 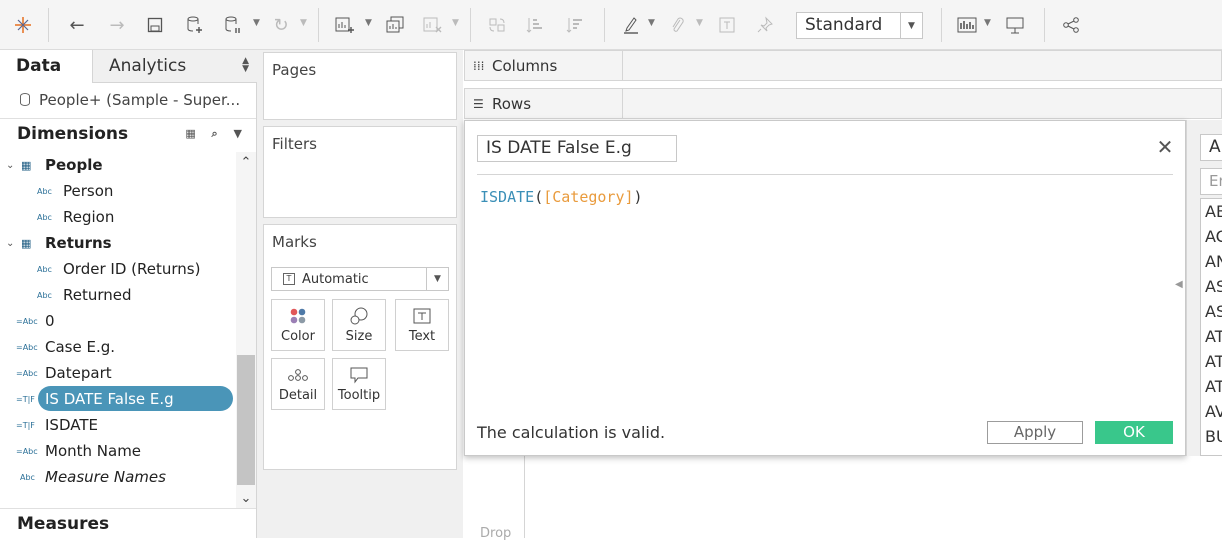 I want to click on duplicate-sheet-icon, so click(x=395, y=25).